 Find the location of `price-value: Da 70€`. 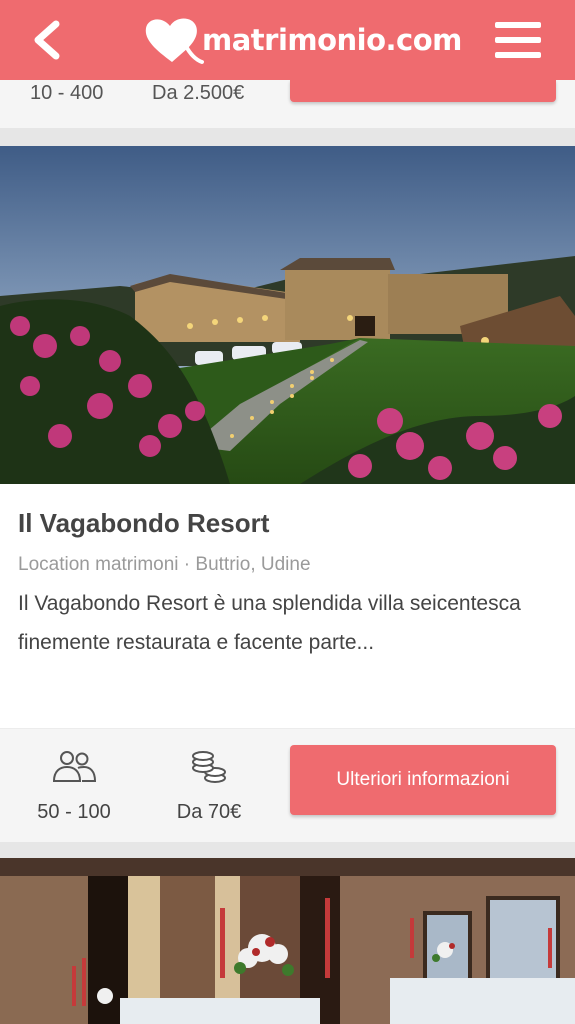

price-value: Da 70€ is located at coordinates (209, 812).